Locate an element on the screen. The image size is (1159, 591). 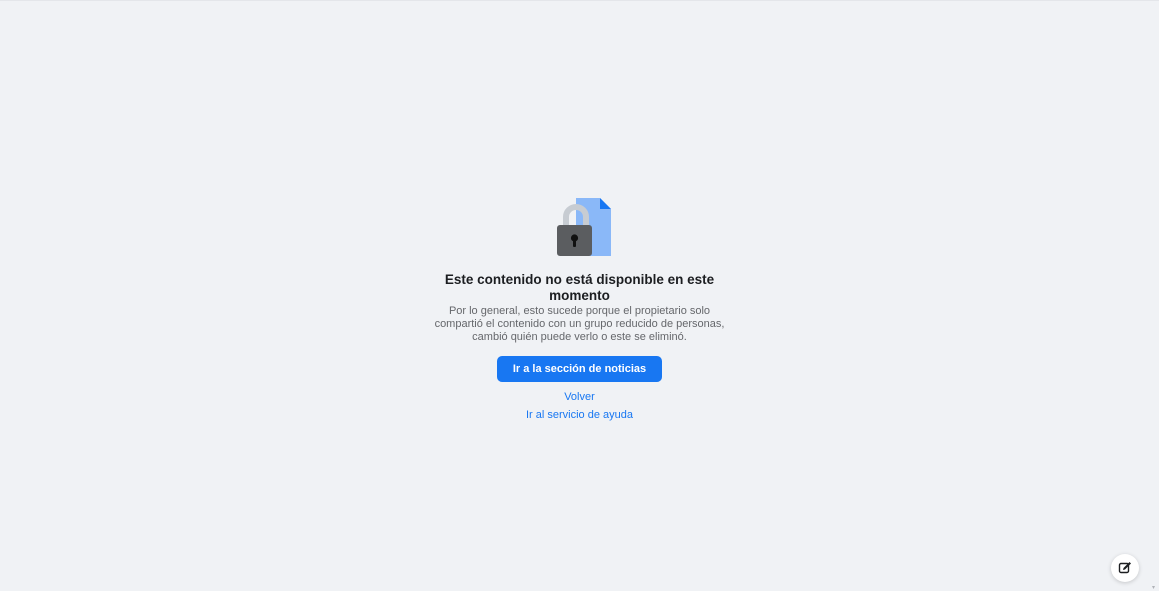
help-center-link: Ir al servicio de ayuda is located at coordinates (579, 415).